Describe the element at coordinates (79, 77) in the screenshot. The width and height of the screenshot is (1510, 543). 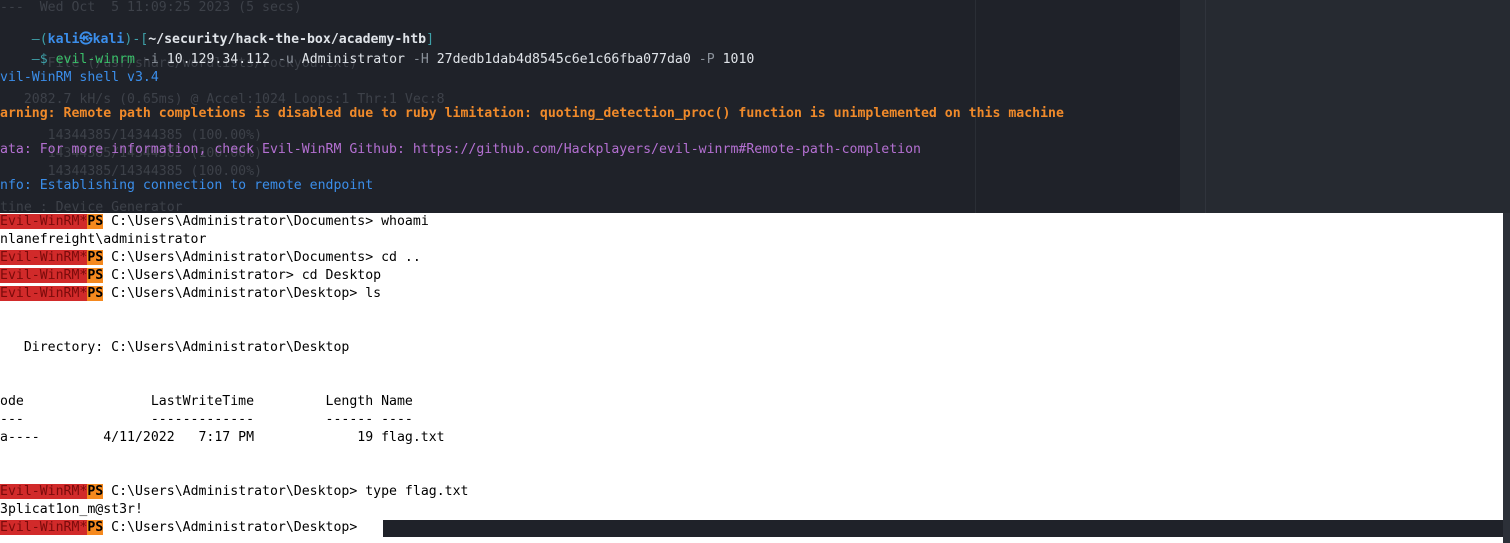
I see `shell-version: vil-WinRM shell v3.4` at that location.